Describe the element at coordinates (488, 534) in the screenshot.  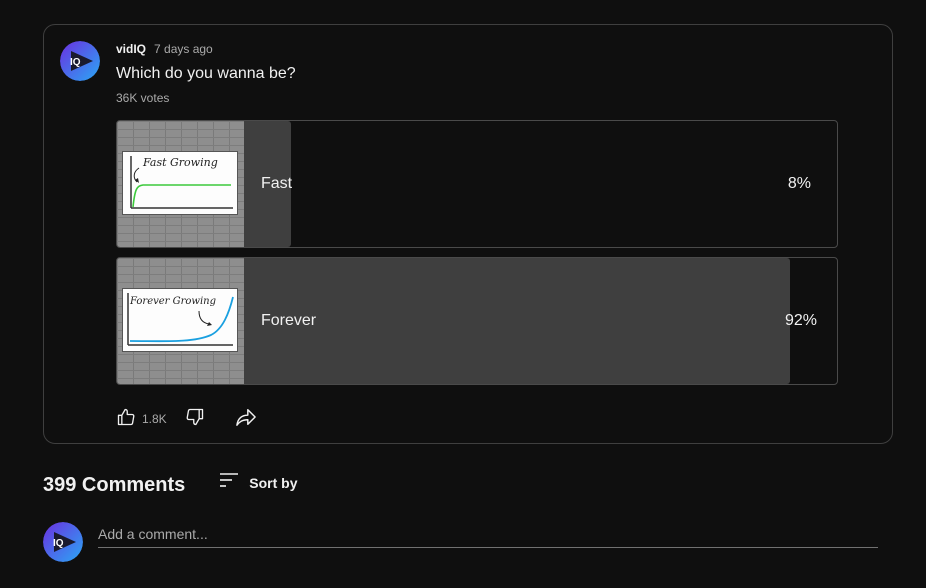
I see `add-comment-input` at that location.